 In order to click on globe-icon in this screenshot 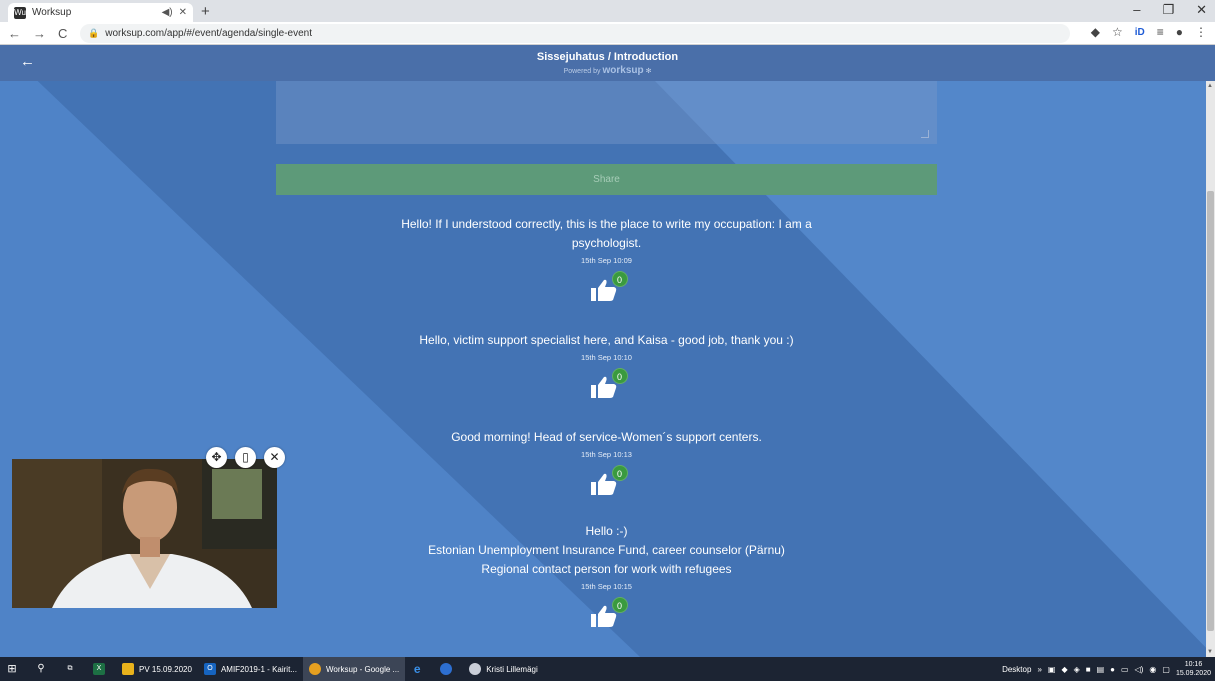, I will do `click(446, 669)`.